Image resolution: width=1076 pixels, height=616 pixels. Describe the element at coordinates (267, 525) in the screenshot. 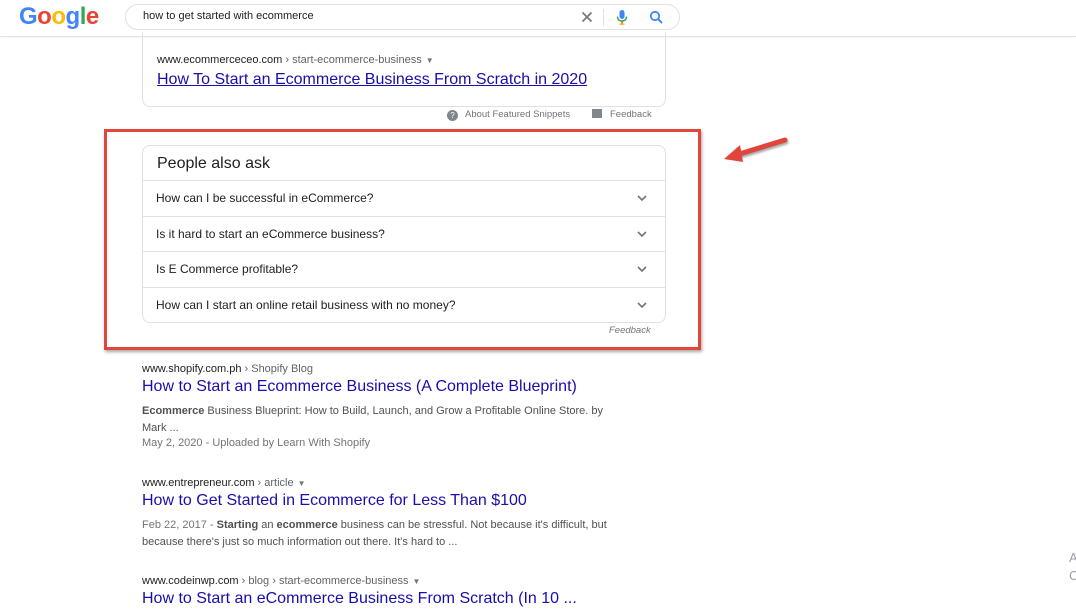

I see `snippet-text: an` at that location.